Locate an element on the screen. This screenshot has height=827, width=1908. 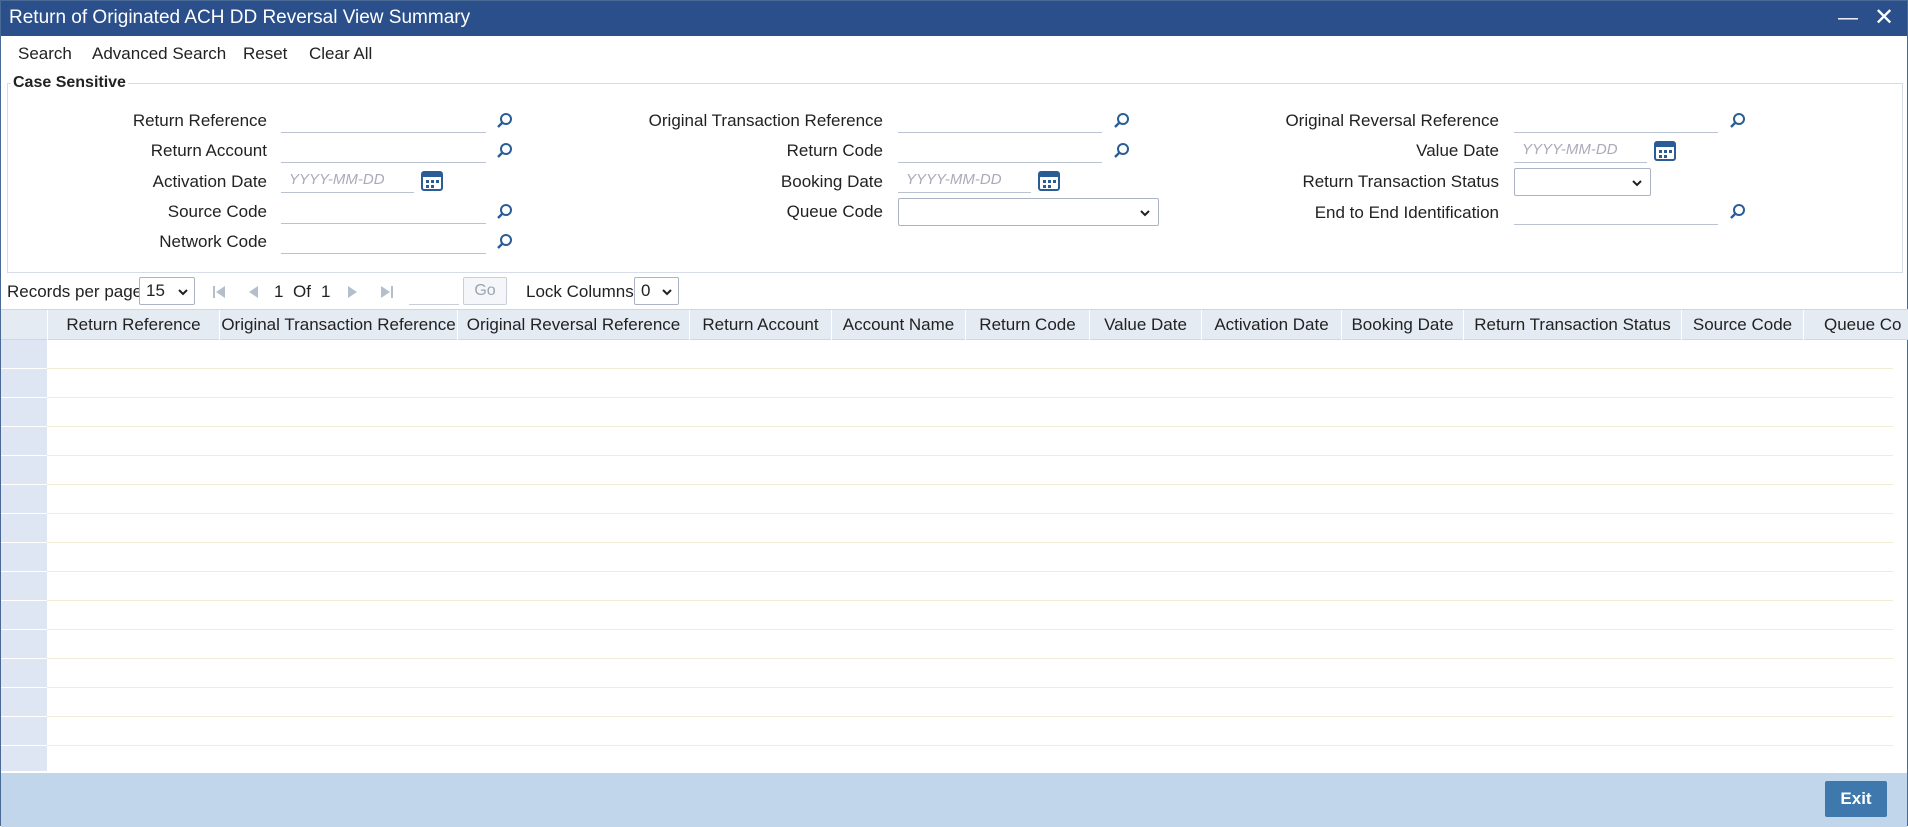
go-button: Go is located at coordinates (485, 291).